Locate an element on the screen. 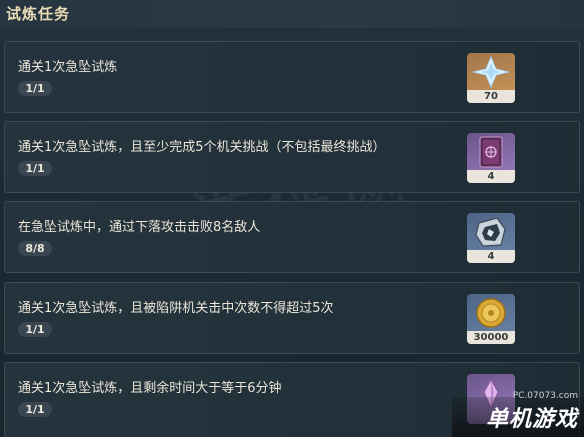 This screenshot has width=584, height=437. task-description: 通关1次急坠试炼，且被陷阱机关击中次数不得超过5次 is located at coordinates (176, 308).